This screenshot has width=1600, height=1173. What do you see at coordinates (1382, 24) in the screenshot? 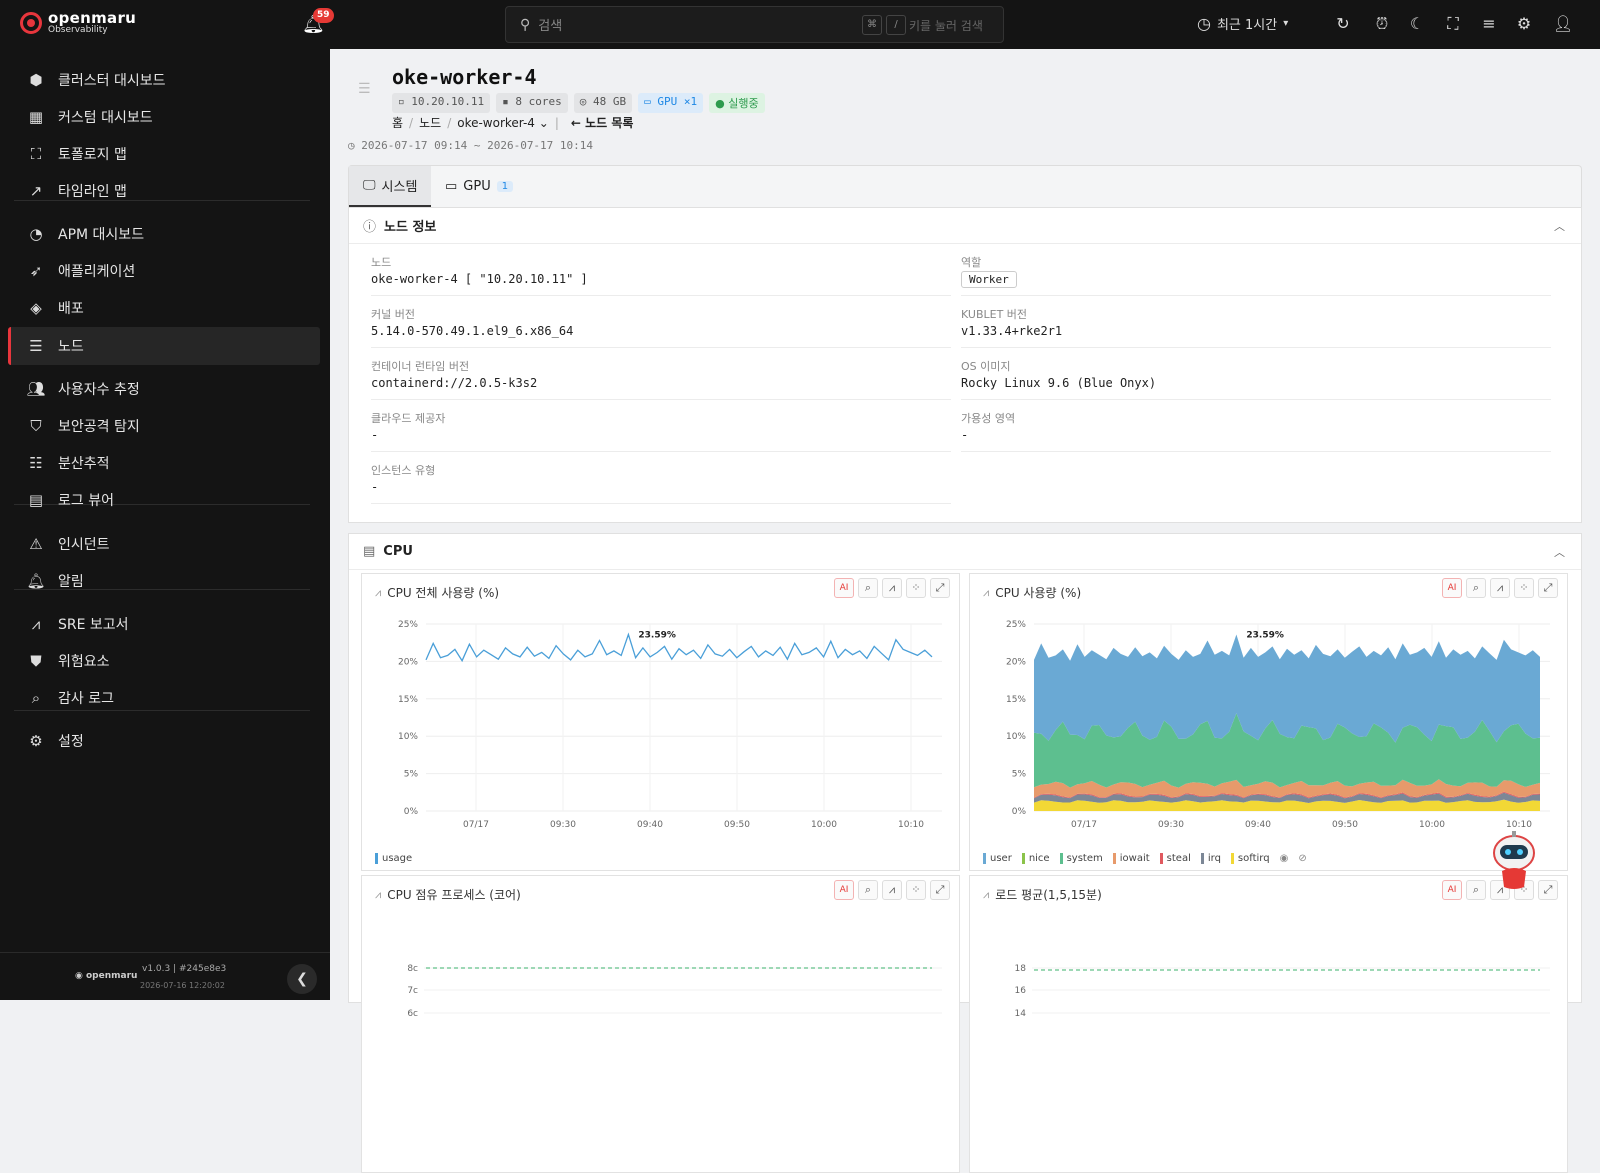
I see `alarm-icon: ⏰︎` at bounding box center [1382, 24].